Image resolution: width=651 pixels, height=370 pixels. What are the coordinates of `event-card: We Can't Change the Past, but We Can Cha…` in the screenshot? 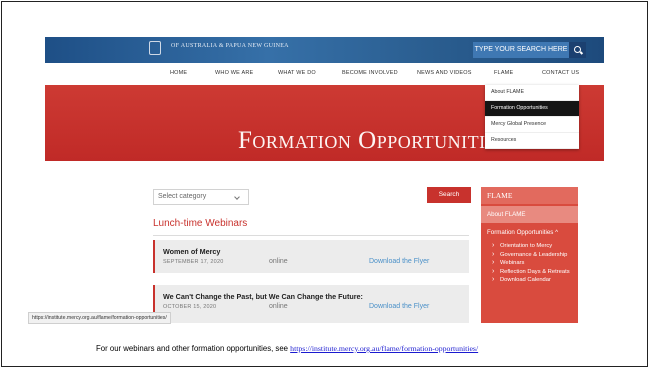 It's located at (311, 304).